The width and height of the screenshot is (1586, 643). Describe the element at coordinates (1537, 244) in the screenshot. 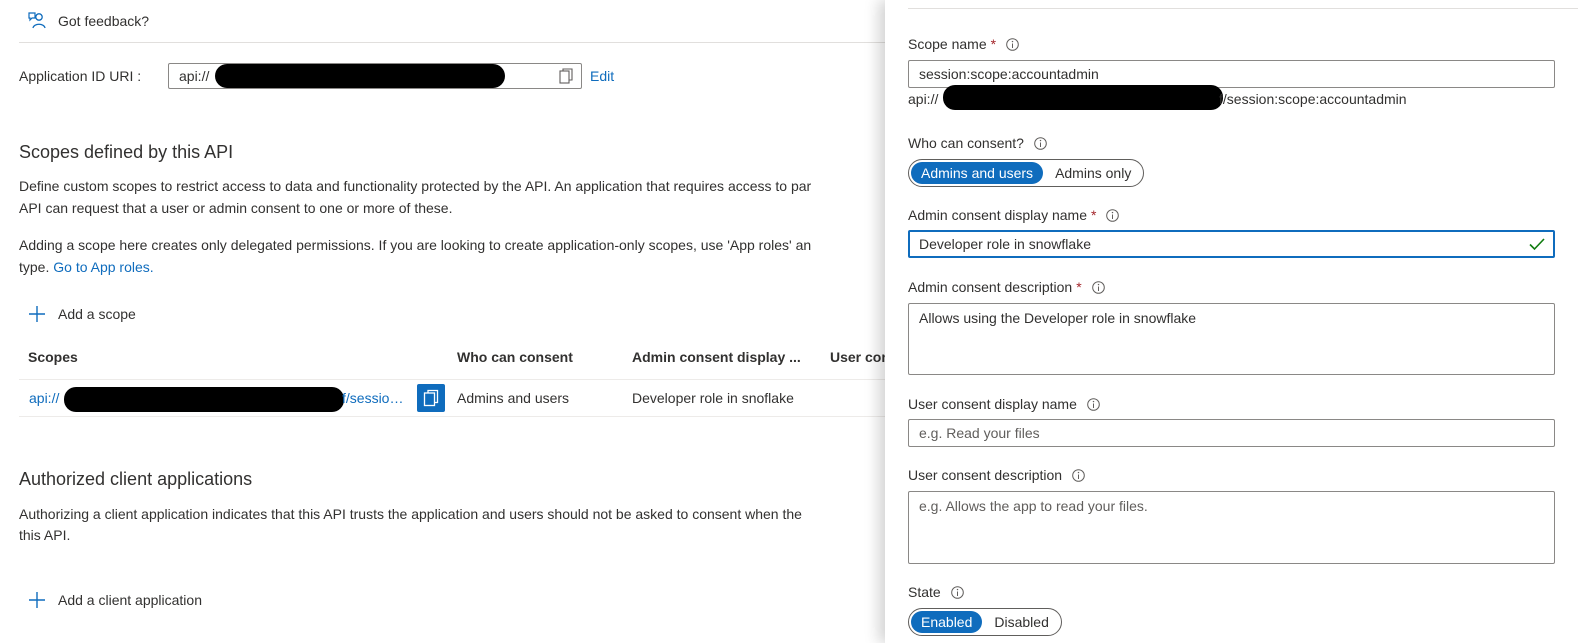

I see `check-icon` at that location.